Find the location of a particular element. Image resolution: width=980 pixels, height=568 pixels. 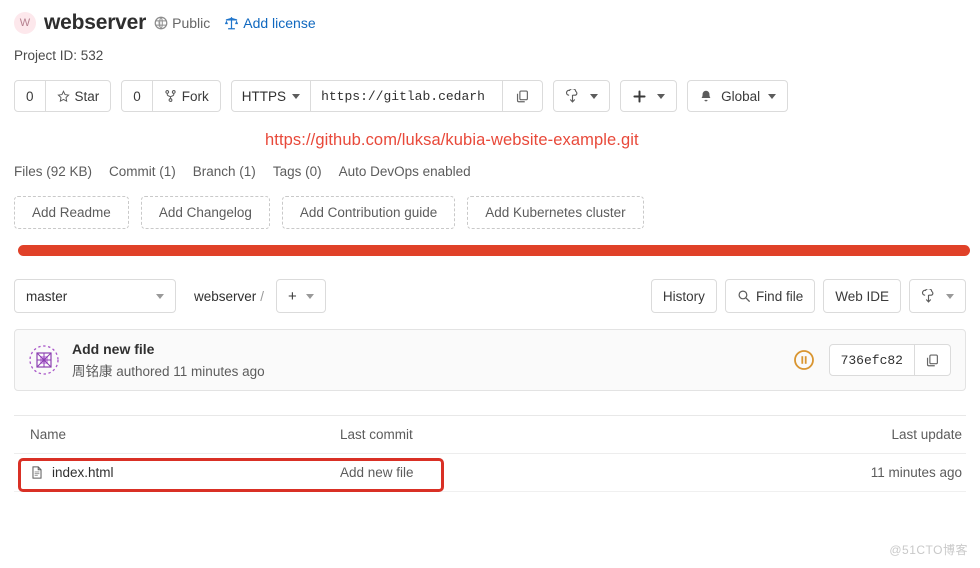

branch-name: master is located at coordinates (47, 296).